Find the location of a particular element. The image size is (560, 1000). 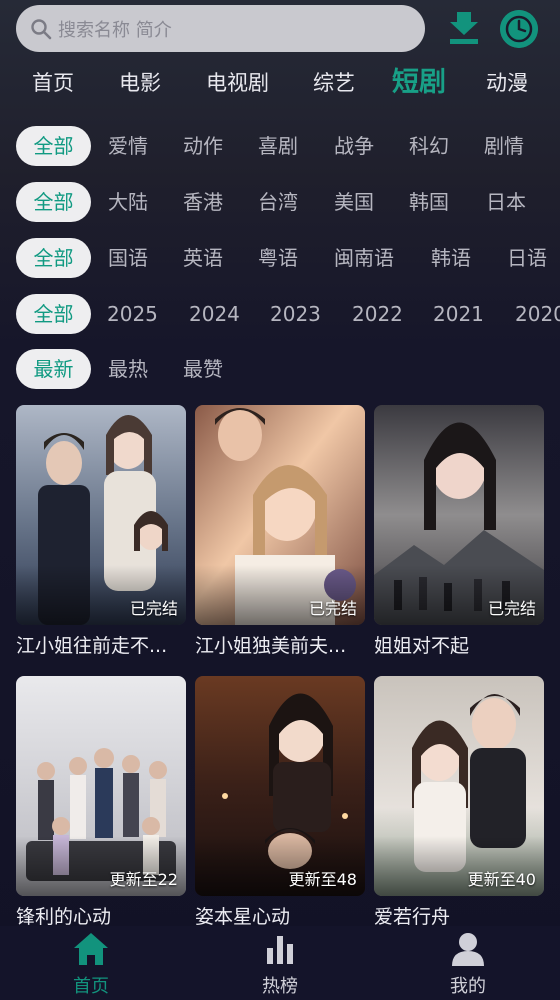

sort-chip-latest: 最新 is located at coordinates (53, 369).